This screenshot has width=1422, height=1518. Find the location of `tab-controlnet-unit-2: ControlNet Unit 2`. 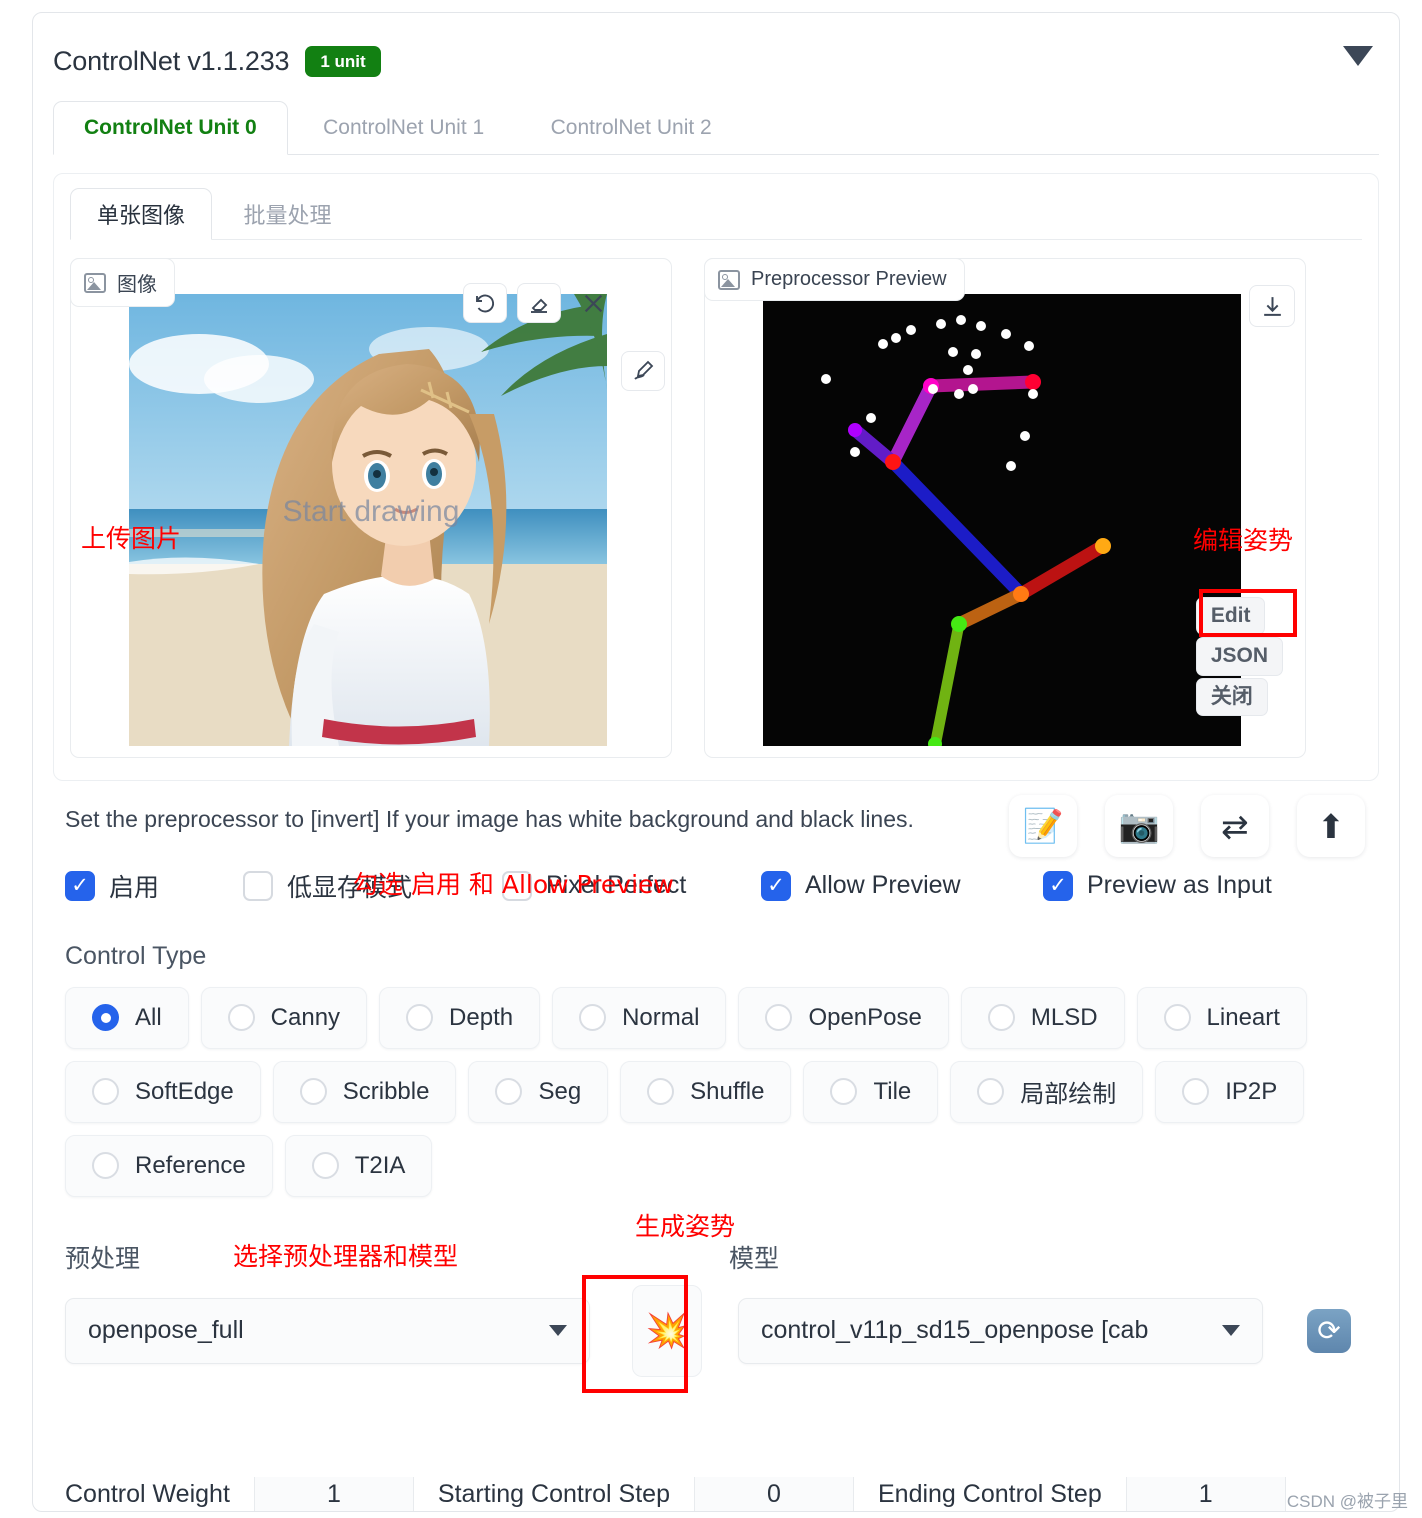

tab-controlnet-unit-2: ControlNet Unit 2 is located at coordinates (631, 128).